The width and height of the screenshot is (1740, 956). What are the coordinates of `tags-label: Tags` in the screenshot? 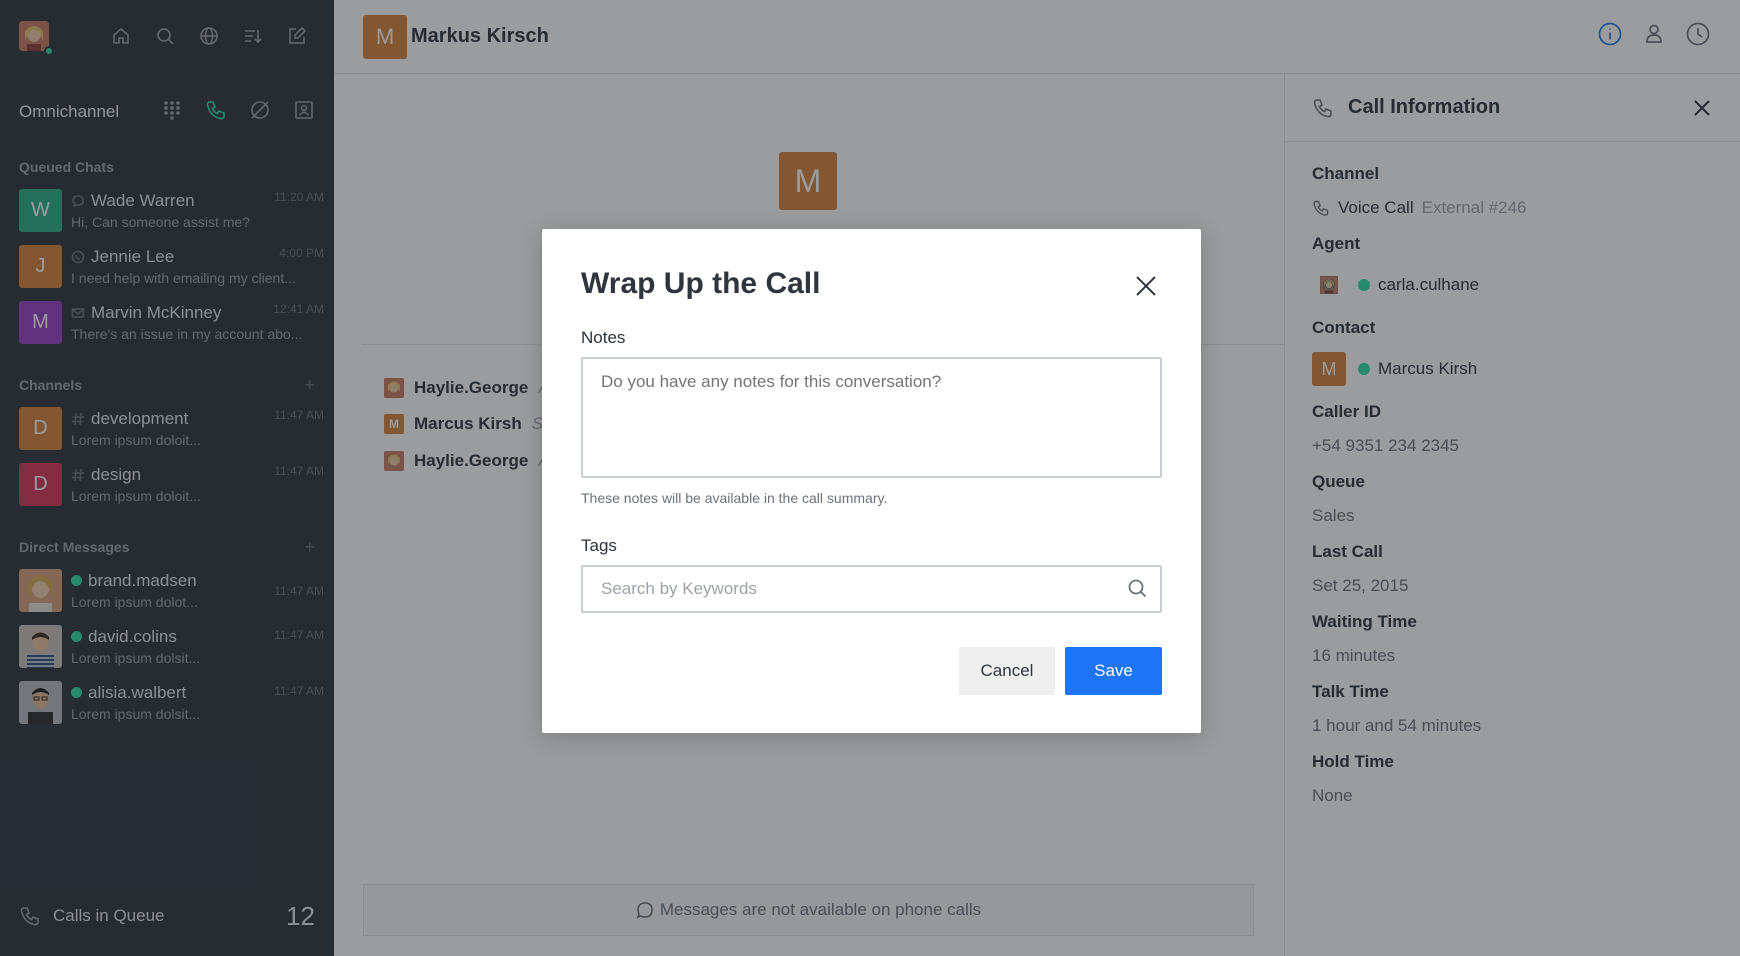 It's located at (599, 545).